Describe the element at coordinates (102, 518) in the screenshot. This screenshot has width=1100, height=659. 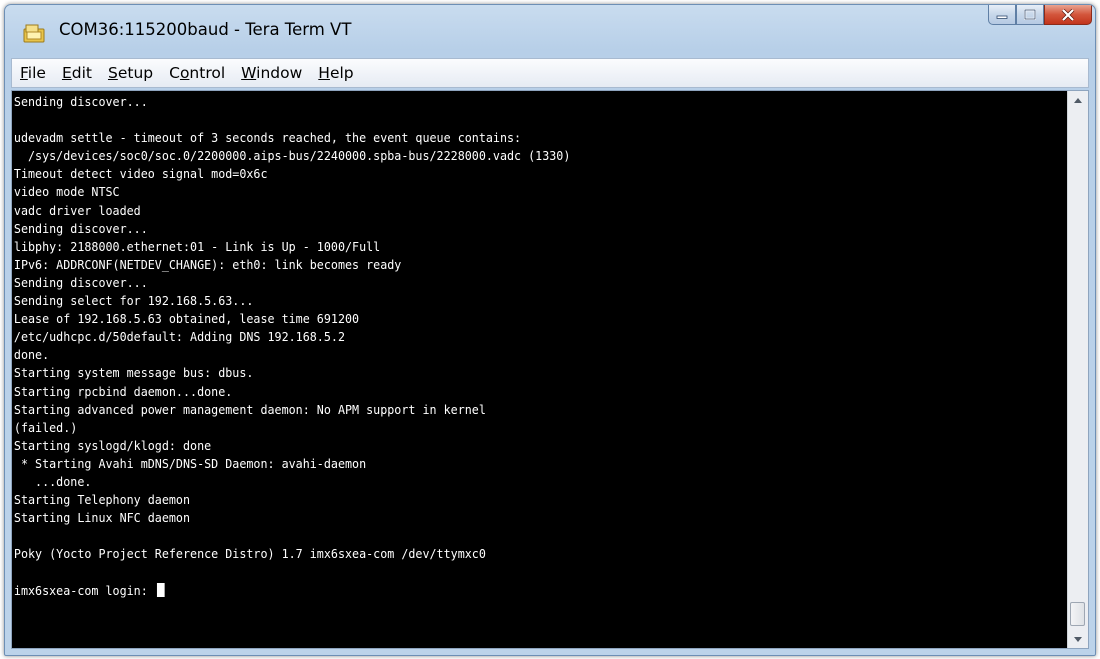
I see `terminal-line: Starting Linux NFC daemon` at that location.